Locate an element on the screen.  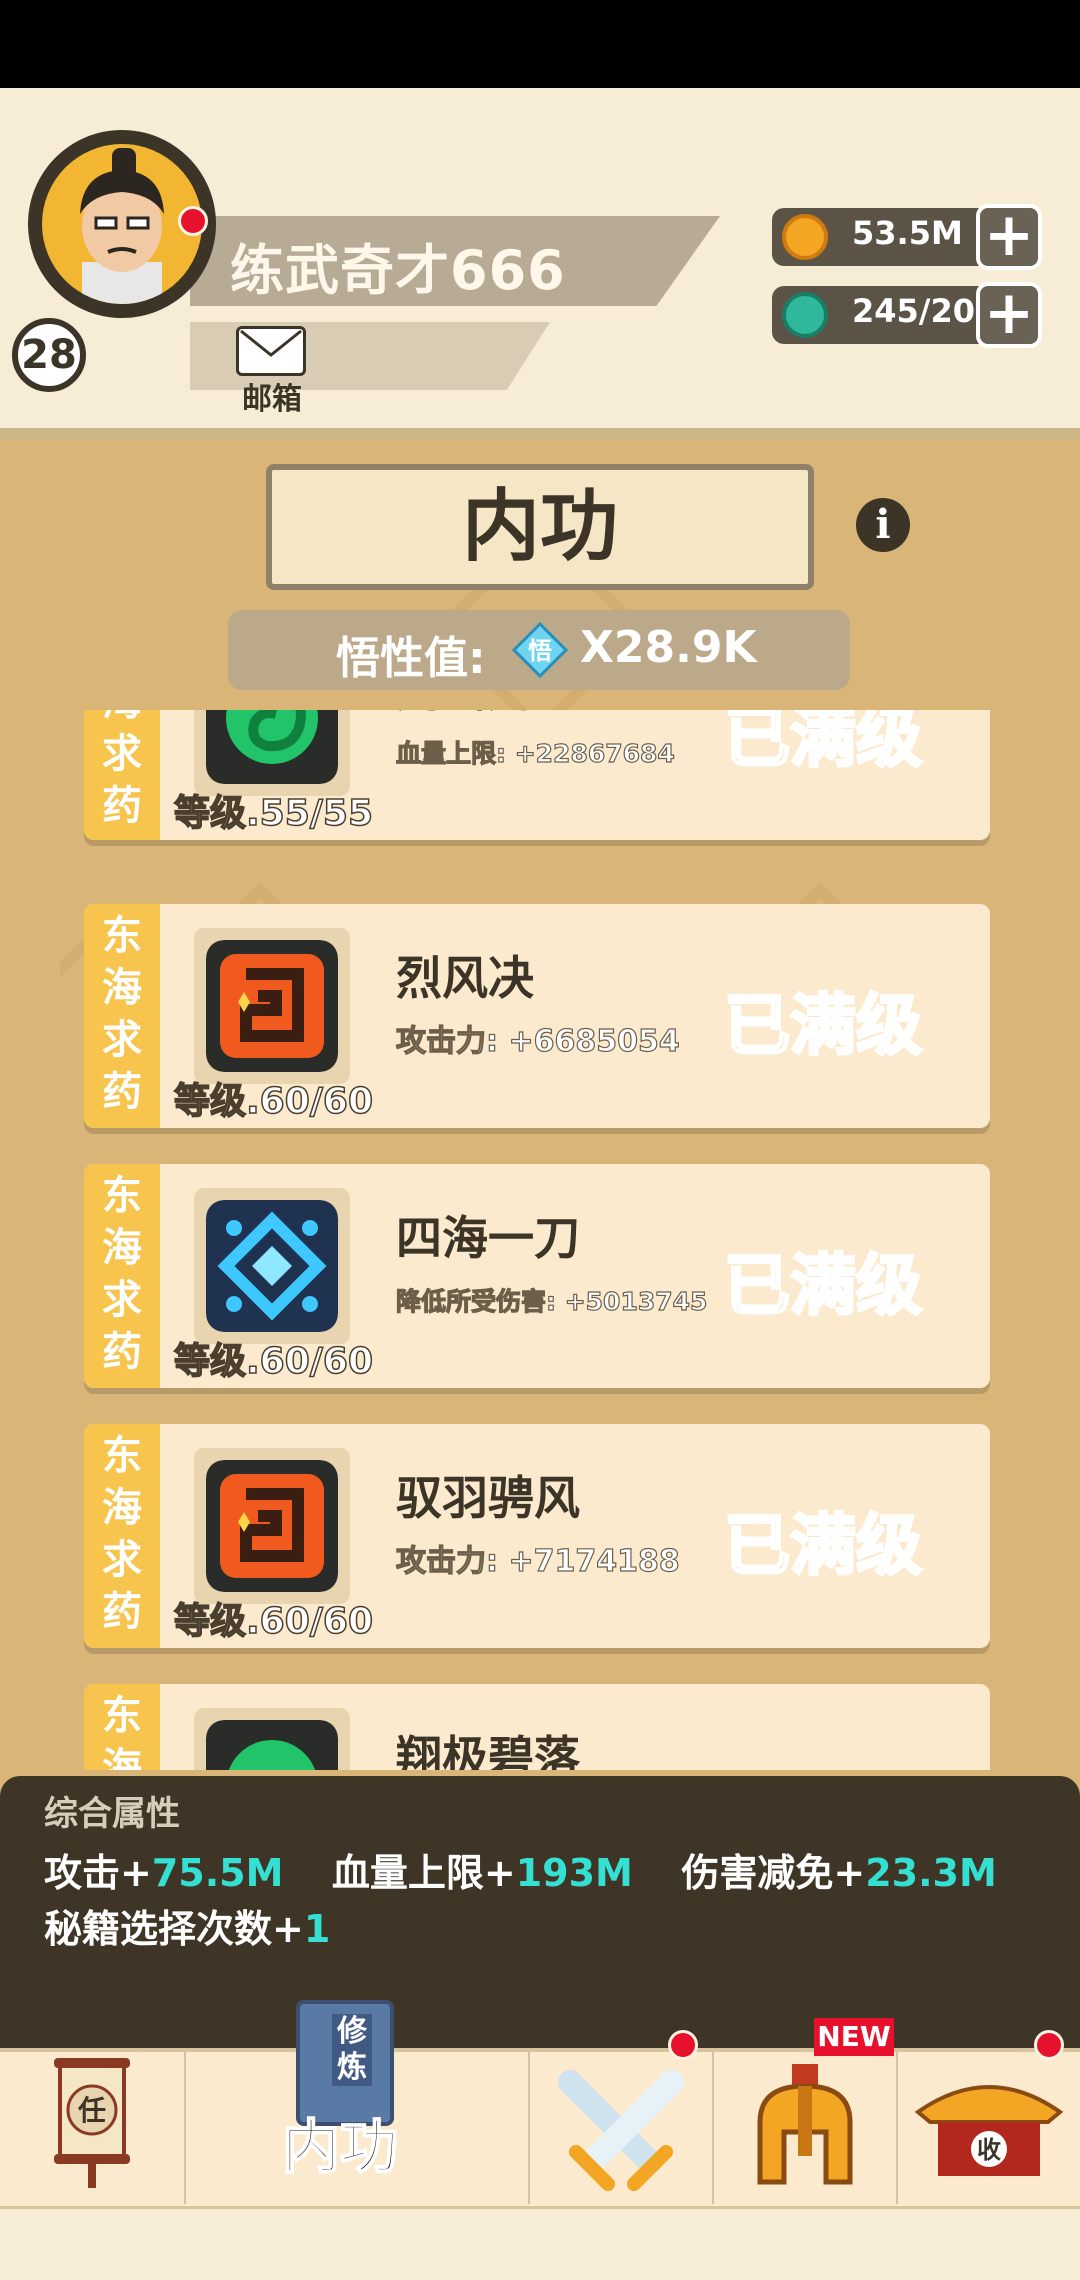
attack-value: 75.5M is located at coordinates (217, 1873).